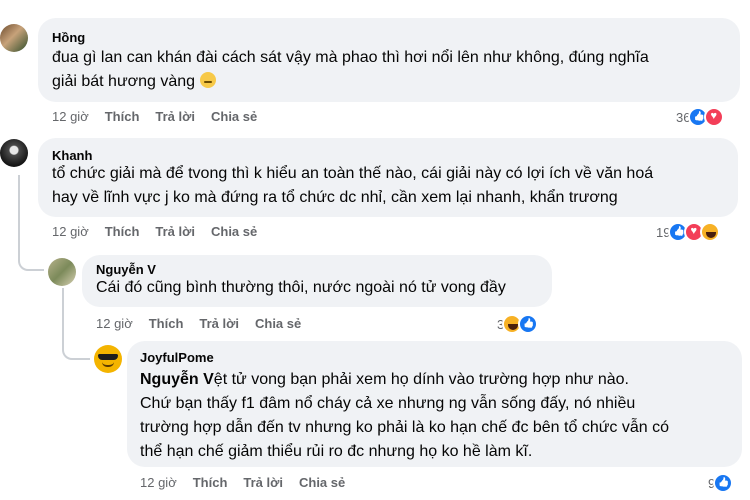  What do you see at coordinates (207, 80) in the screenshot?
I see `slightly-smiling-face-icon` at bounding box center [207, 80].